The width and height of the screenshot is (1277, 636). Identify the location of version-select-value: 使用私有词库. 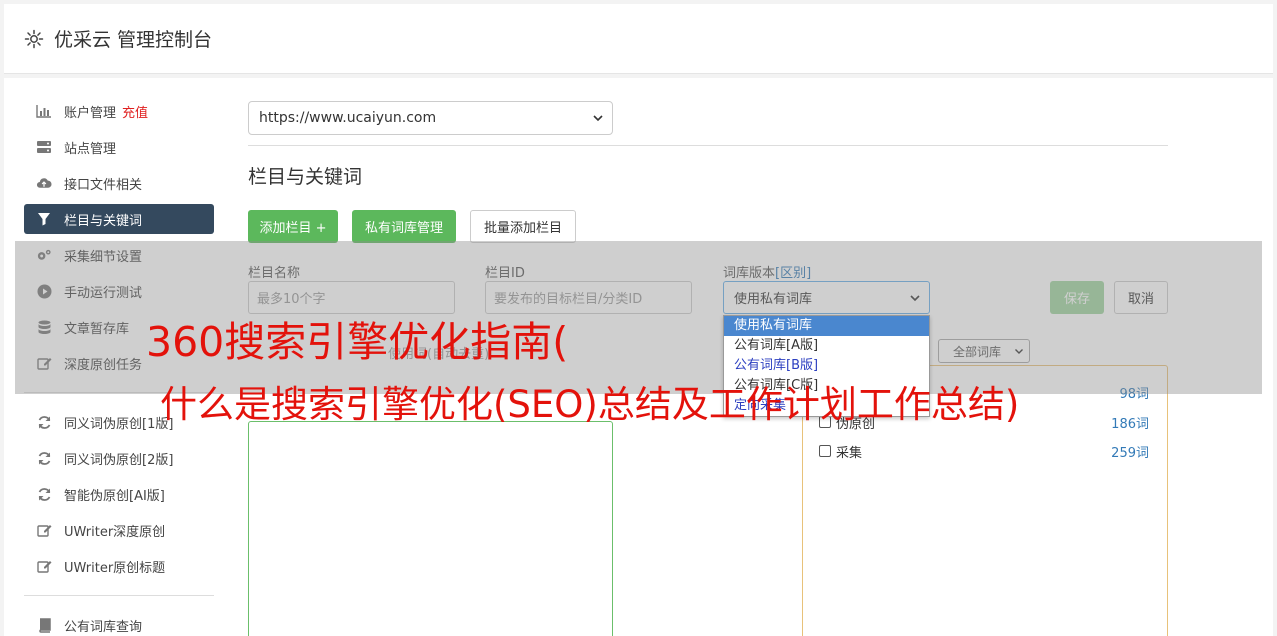
(773, 299).